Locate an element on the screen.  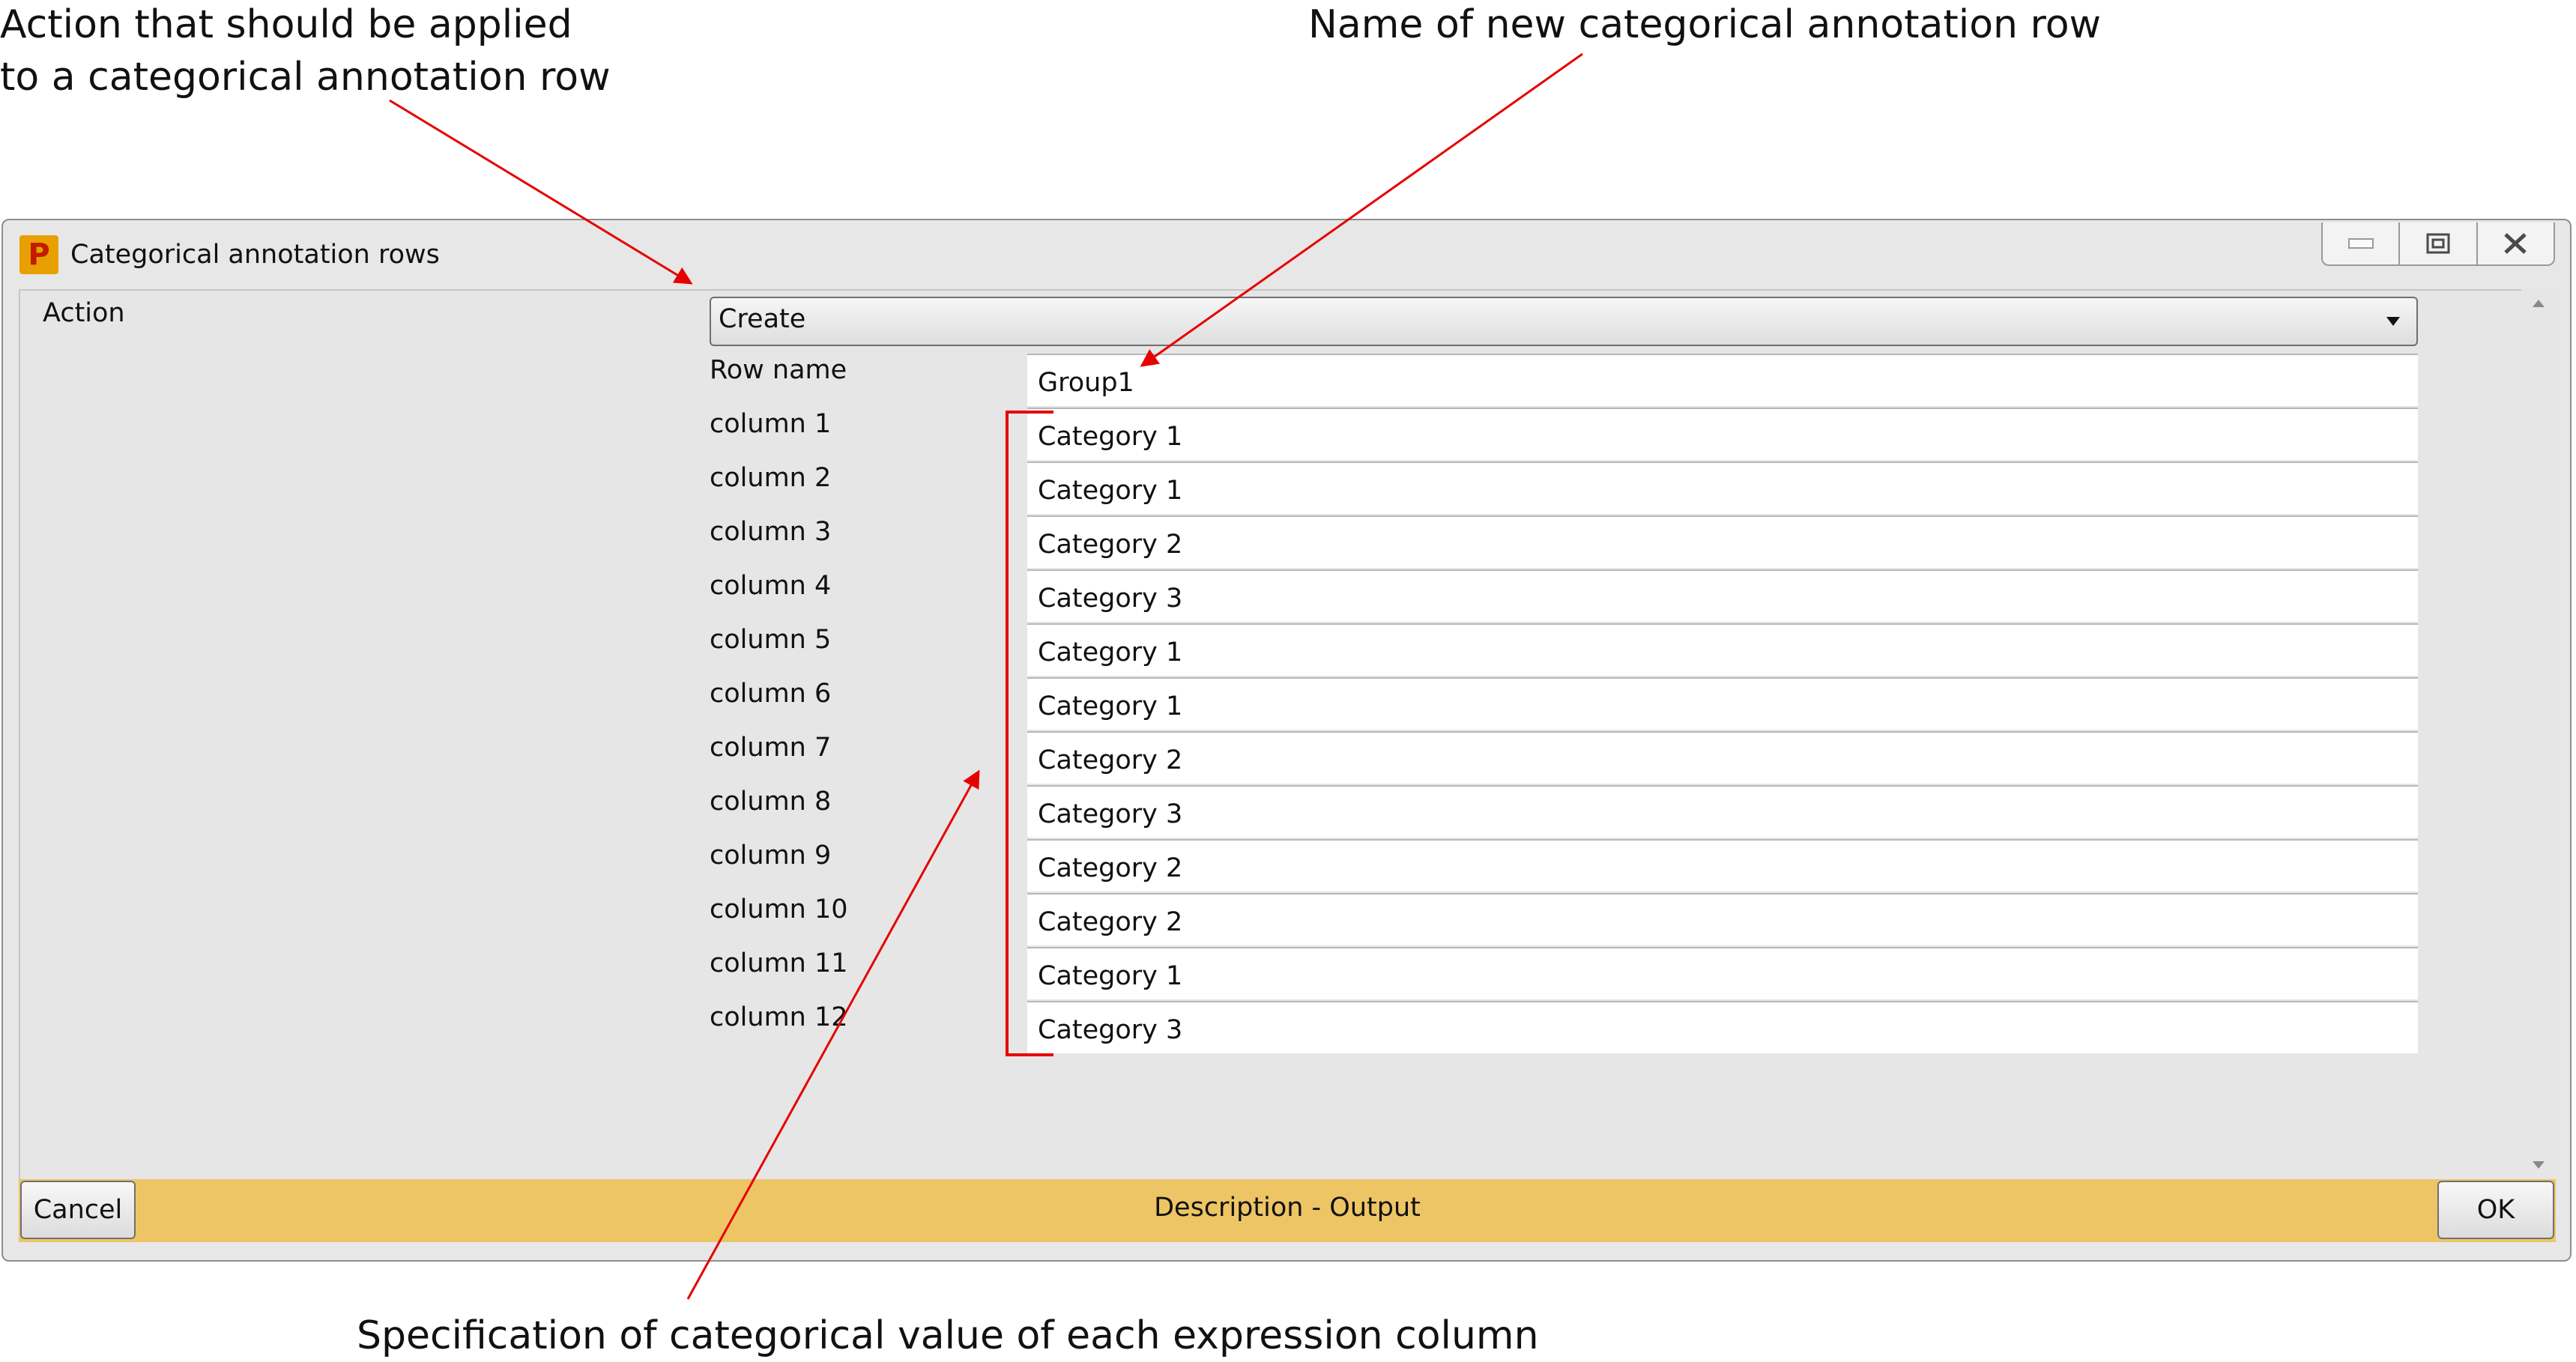
close-icon is located at coordinates (2515, 243).